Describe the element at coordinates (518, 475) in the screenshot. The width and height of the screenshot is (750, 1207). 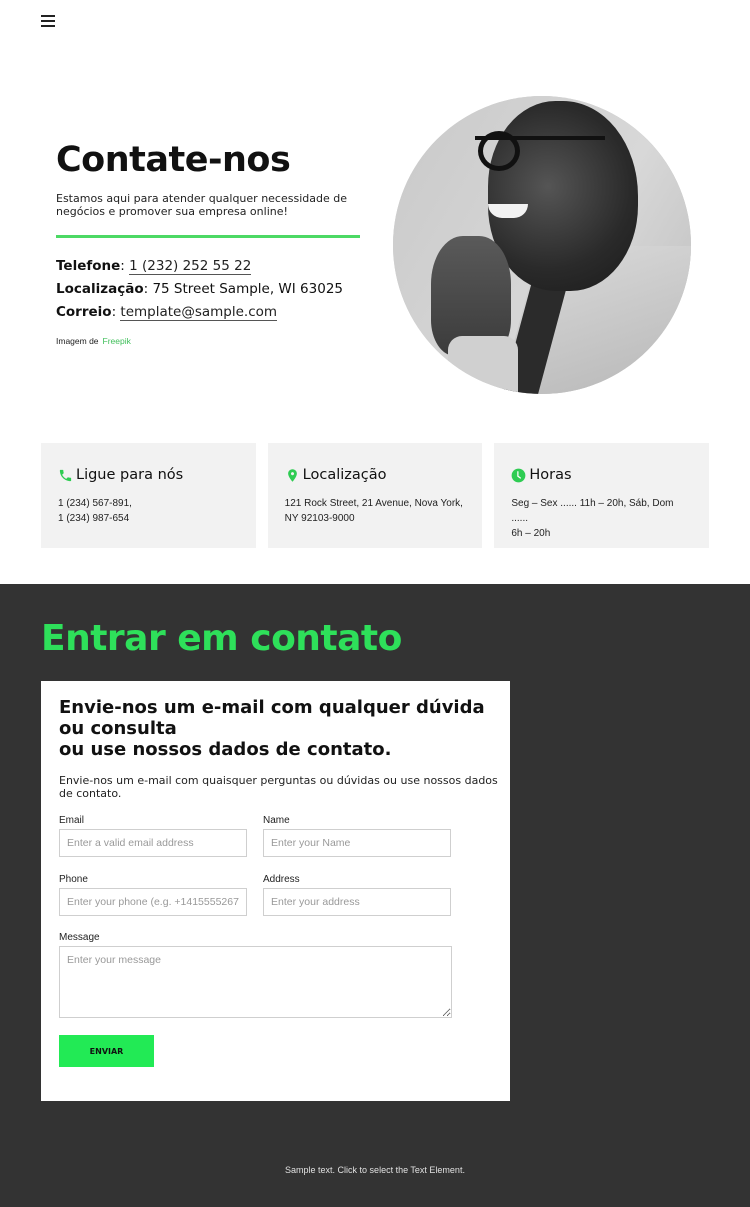
I see `clock-icon` at that location.